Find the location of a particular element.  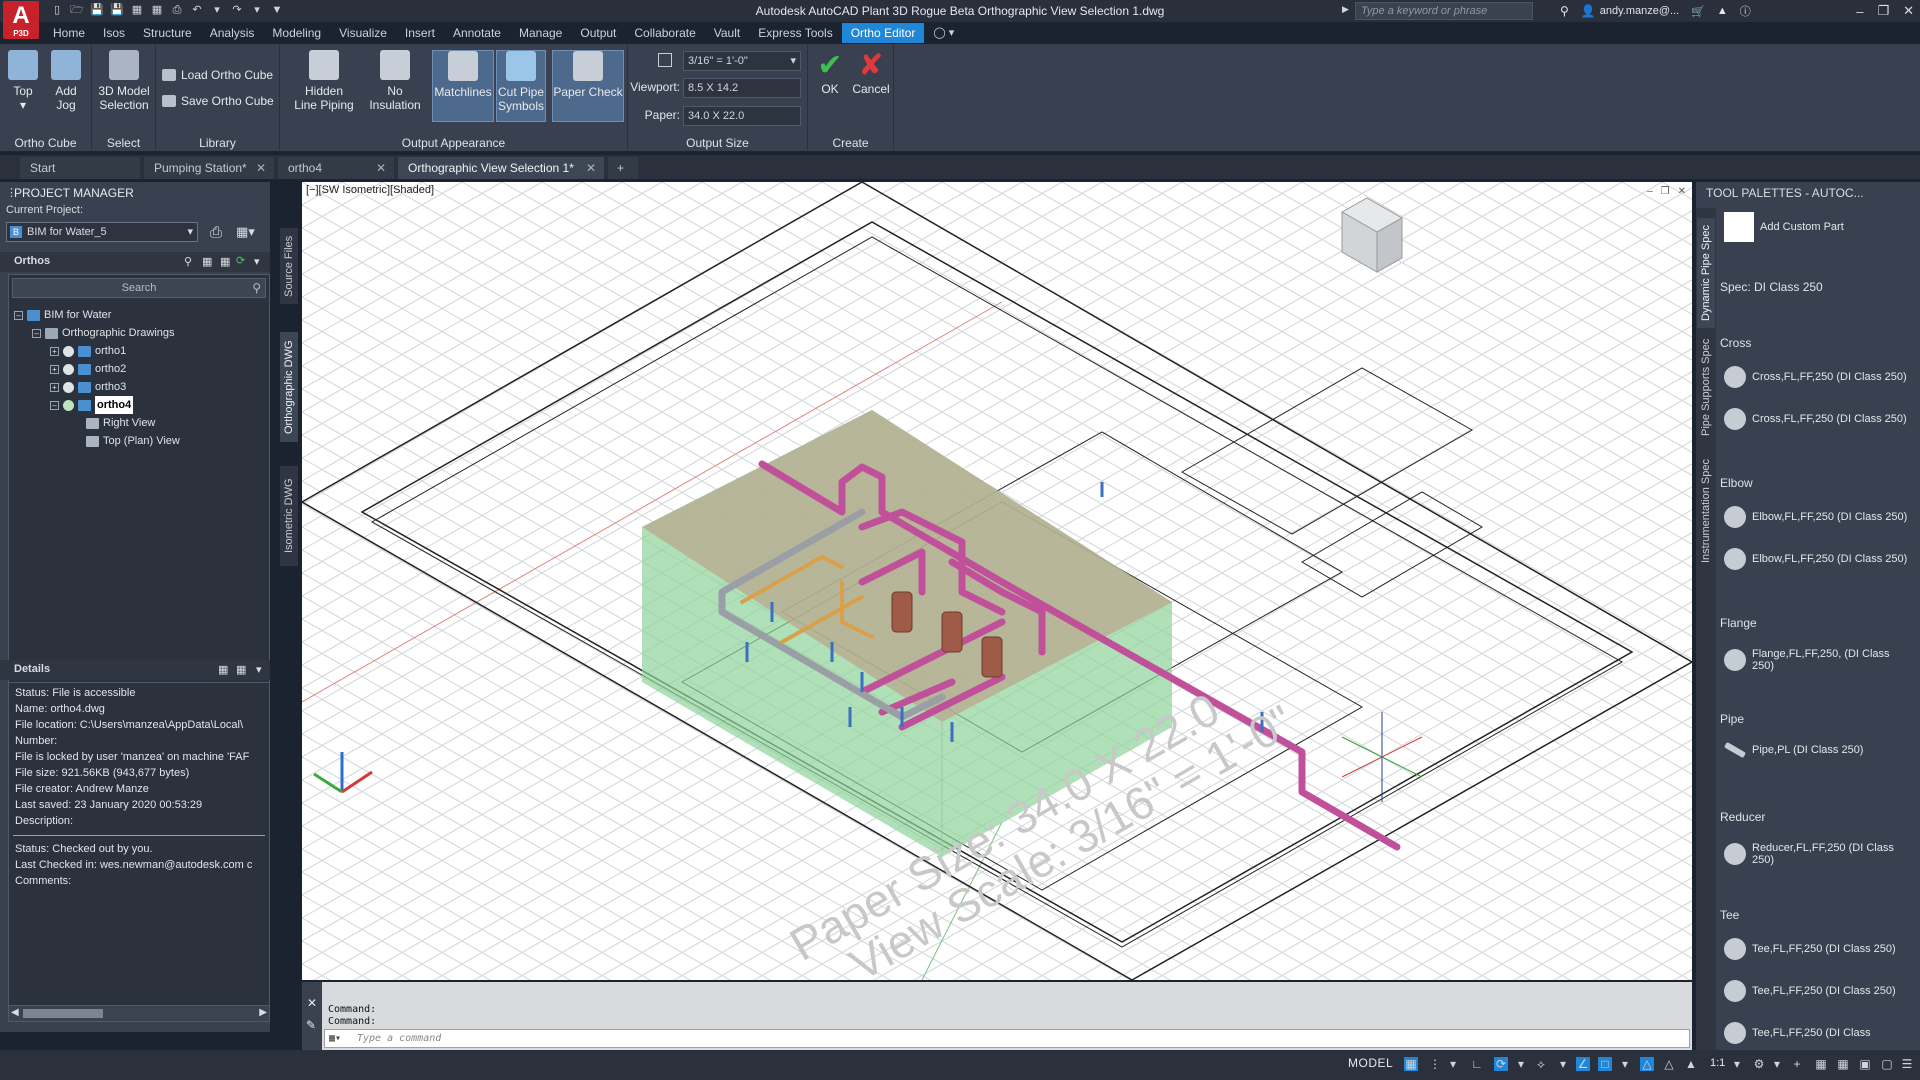

cart-icon: 🛒 is located at coordinates (1698, 11).